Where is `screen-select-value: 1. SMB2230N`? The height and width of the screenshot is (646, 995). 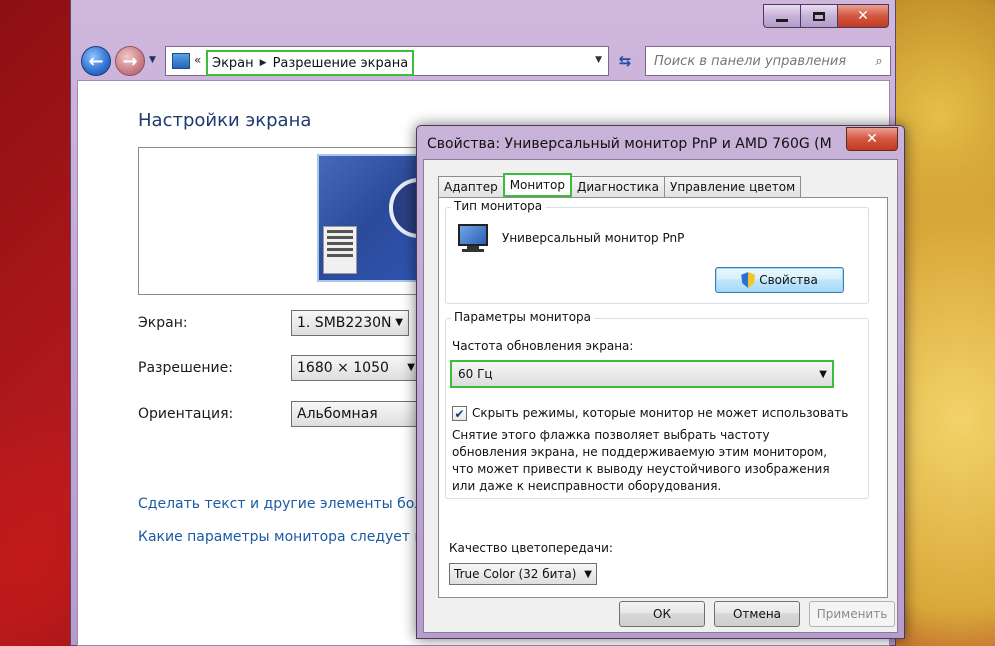
screen-select-value: 1. SMB2230N is located at coordinates (344, 323).